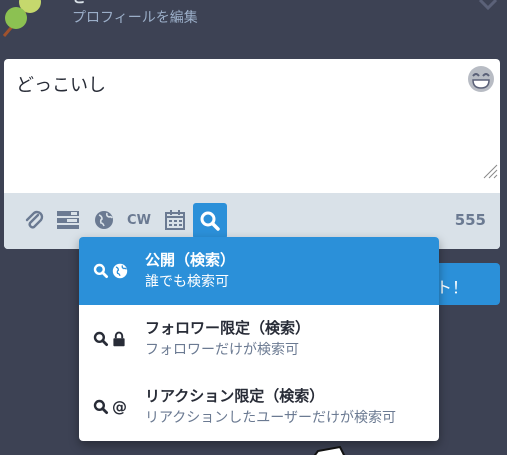  What do you see at coordinates (259, 271) in the screenshot?
I see `visibility-option-public-search: 公開（検索） 誰でも検索可` at bounding box center [259, 271].